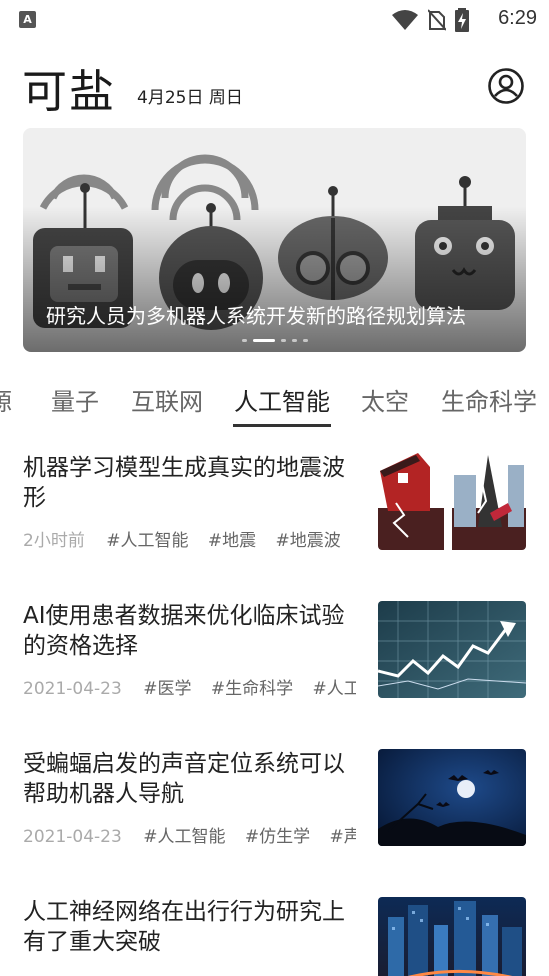 Image resolution: width=549 pixels, height=976 pixels. I want to click on tab-quantum: 量子, so click(75, 399).